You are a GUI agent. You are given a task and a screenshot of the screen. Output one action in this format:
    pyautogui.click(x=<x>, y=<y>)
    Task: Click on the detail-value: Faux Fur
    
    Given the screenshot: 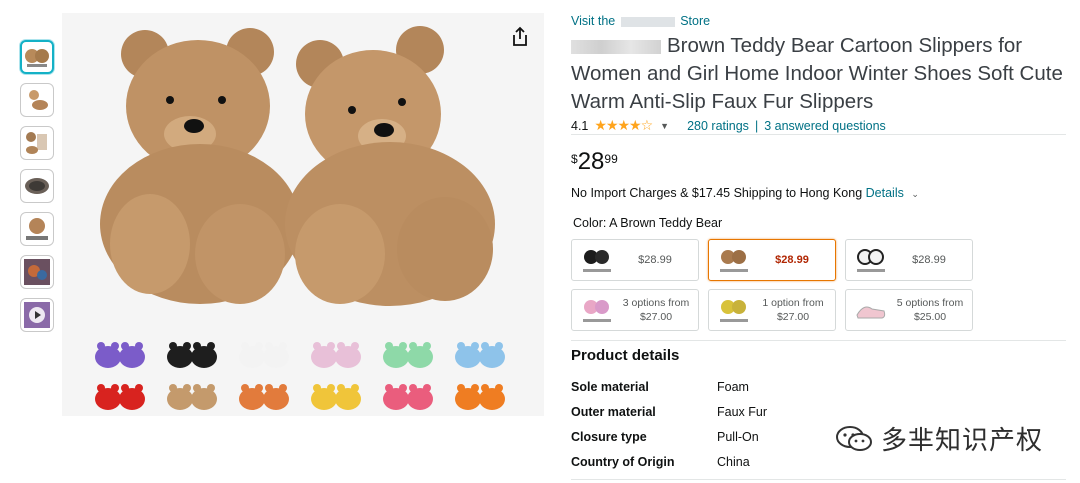 What is the action you would take?
    pyautogui.click(x=742, y=412)
    